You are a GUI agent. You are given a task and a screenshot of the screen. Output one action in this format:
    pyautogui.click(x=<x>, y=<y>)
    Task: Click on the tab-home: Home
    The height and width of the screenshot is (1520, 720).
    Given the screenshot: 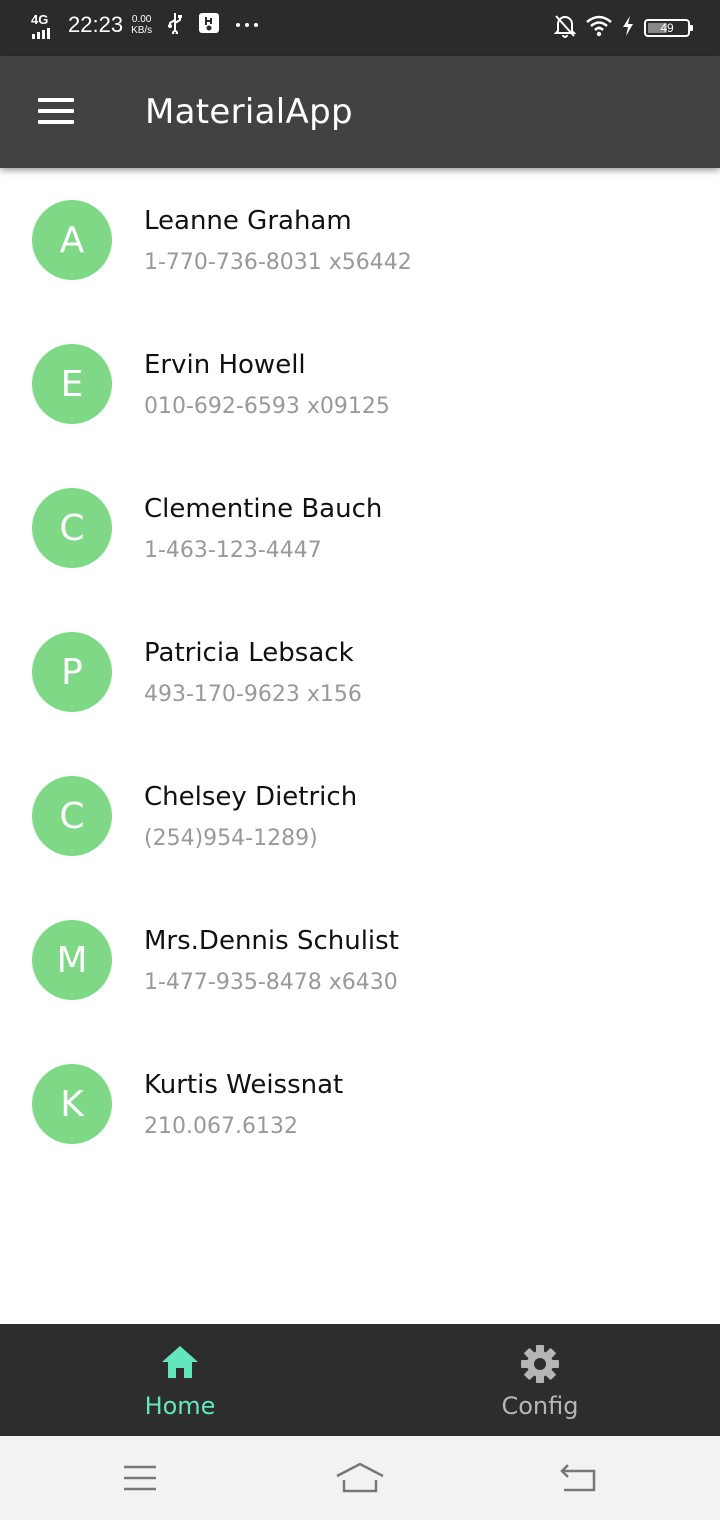 What is the action you would take?
    pyautogui.click(x=180, y=1380)
    